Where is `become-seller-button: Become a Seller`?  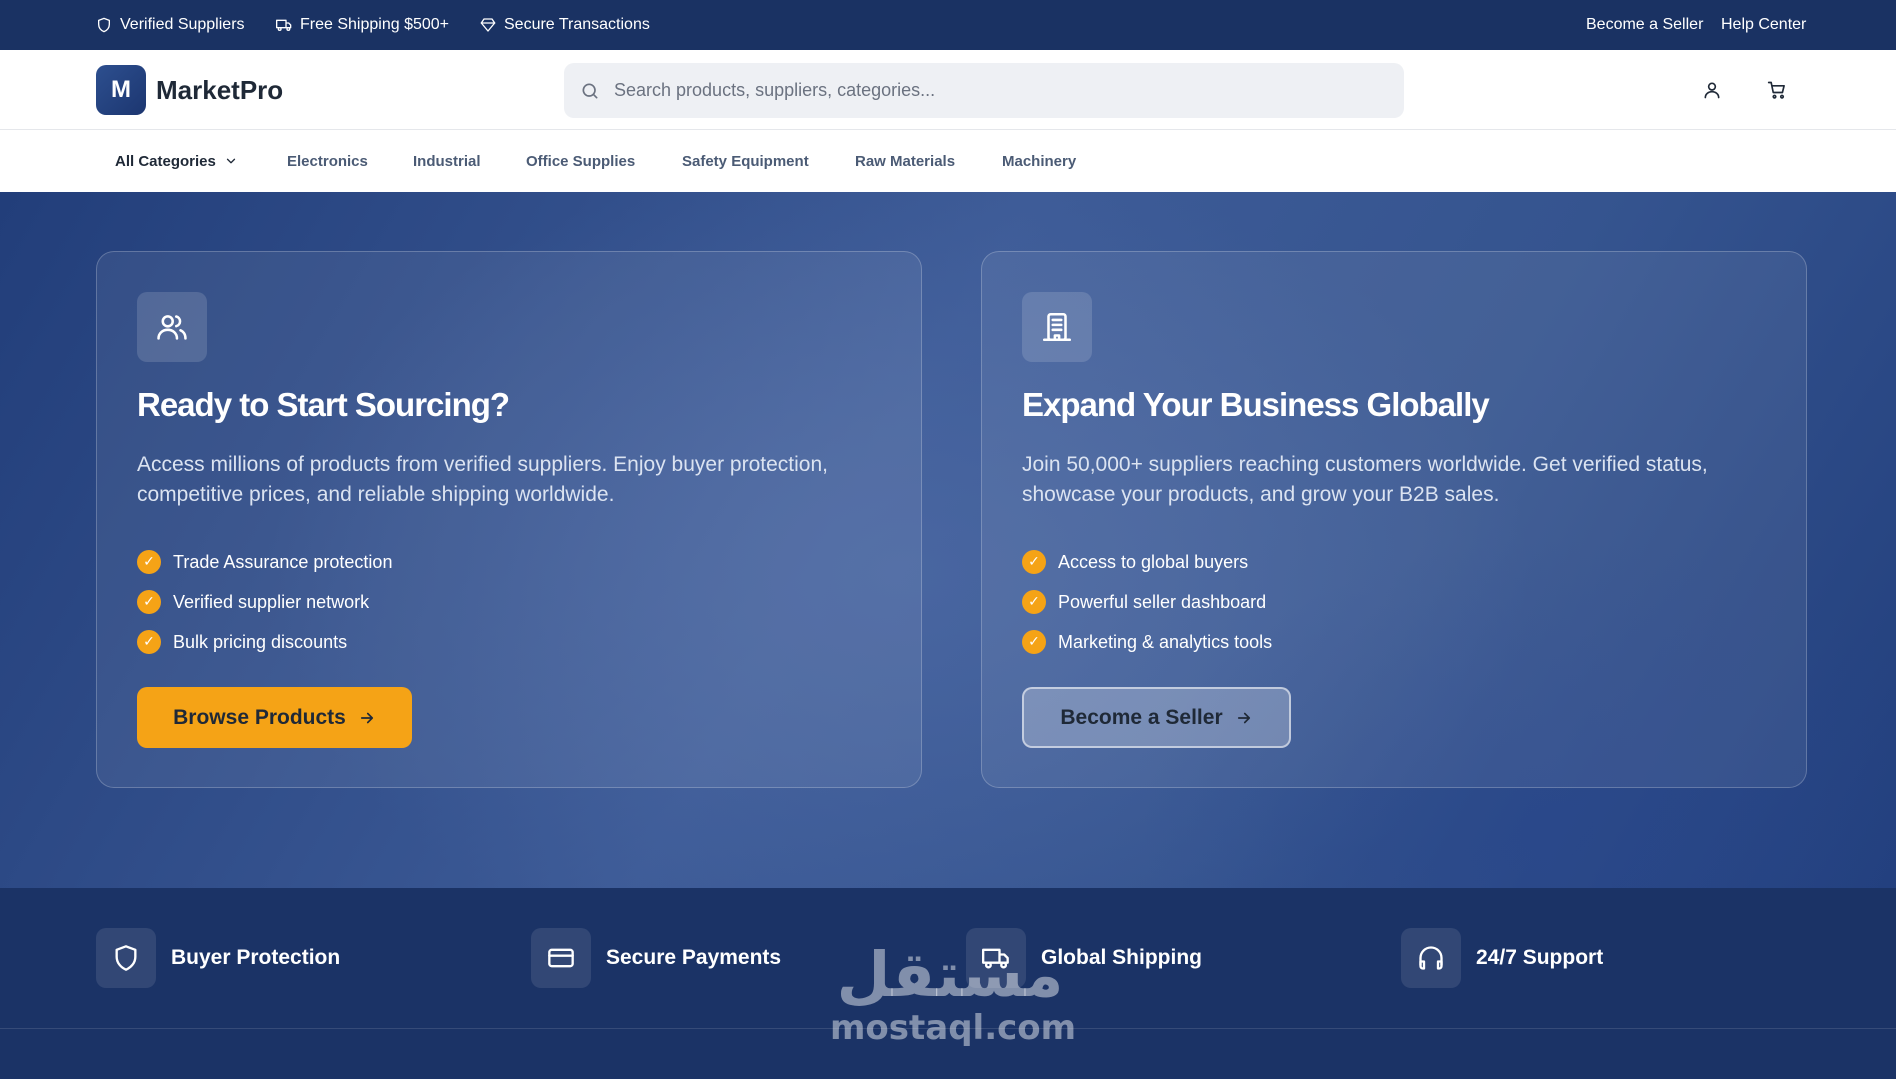 become-seller-button: Become a Seller is located at coordinates (1156, 717).